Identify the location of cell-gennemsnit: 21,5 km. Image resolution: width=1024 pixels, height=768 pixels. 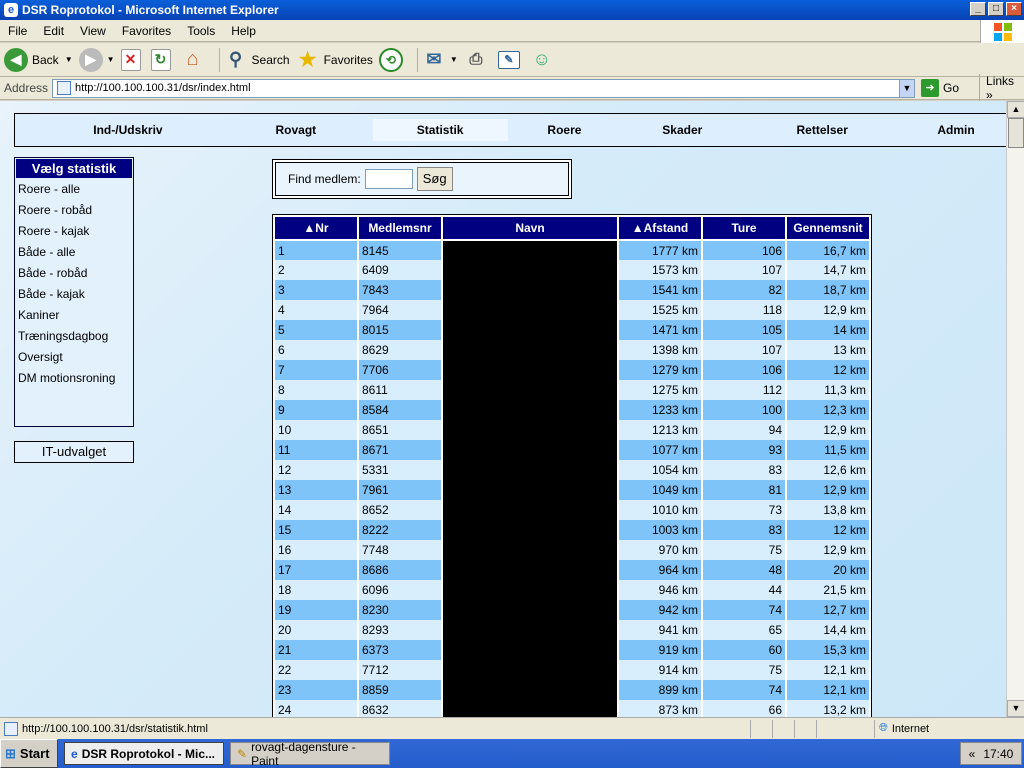
(828, 590).